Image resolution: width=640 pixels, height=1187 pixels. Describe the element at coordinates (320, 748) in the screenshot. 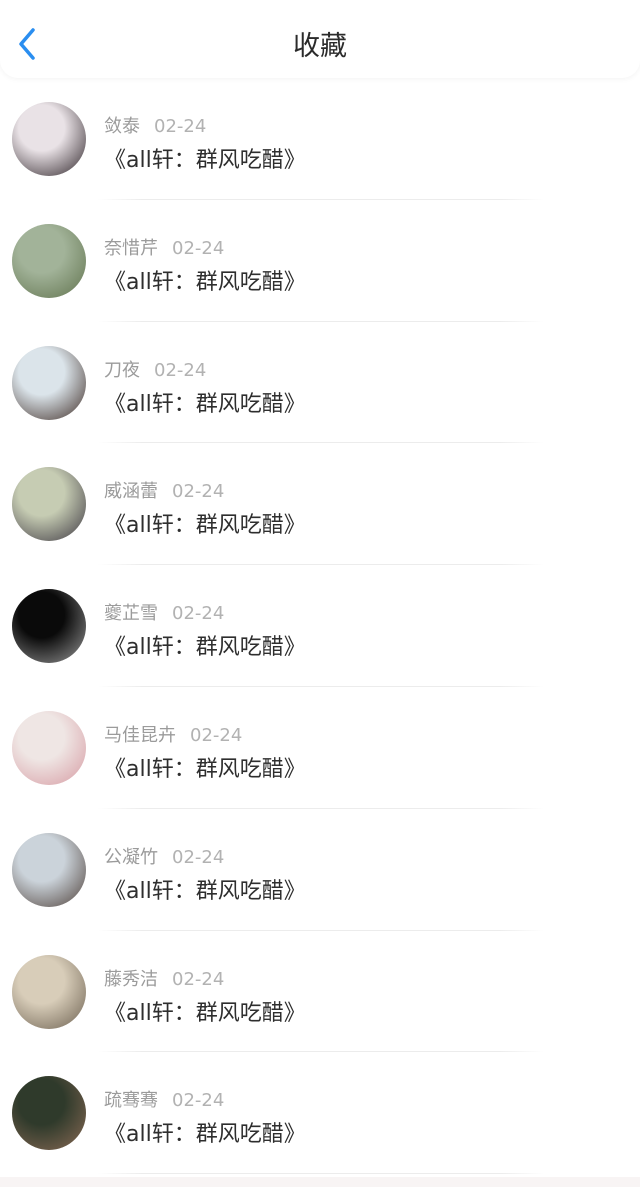

I see `list-item: 马佳昆卉 02-24 《all轩：群风吃醋》` at that location.